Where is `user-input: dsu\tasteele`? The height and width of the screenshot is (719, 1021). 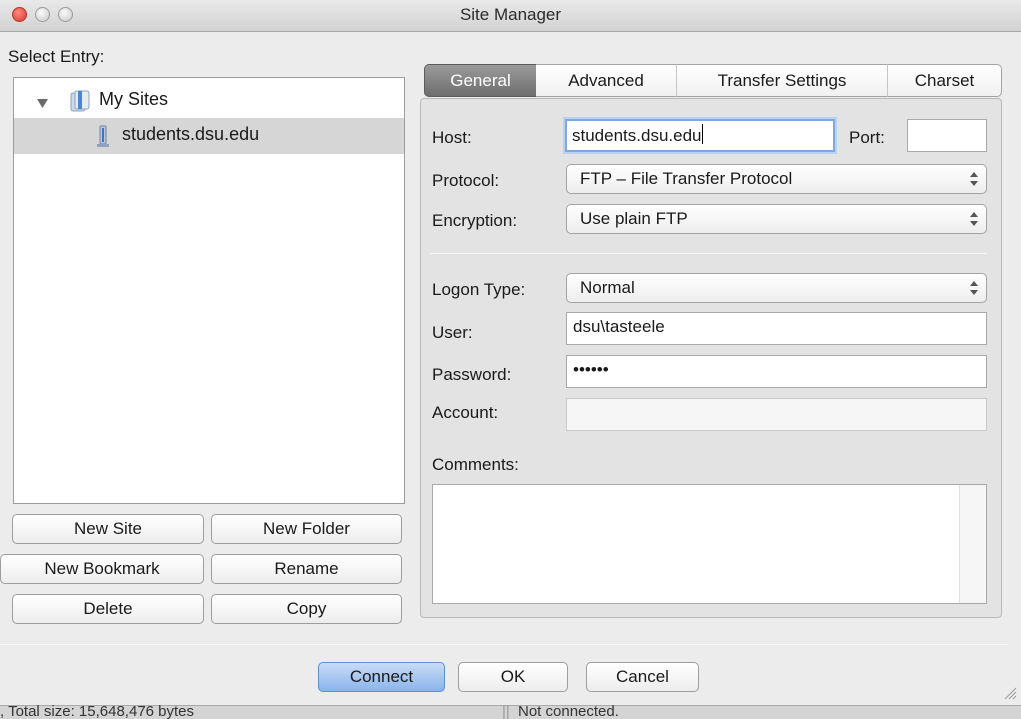 user-input: dsu\tasteele is located at coordinates (776, 328).